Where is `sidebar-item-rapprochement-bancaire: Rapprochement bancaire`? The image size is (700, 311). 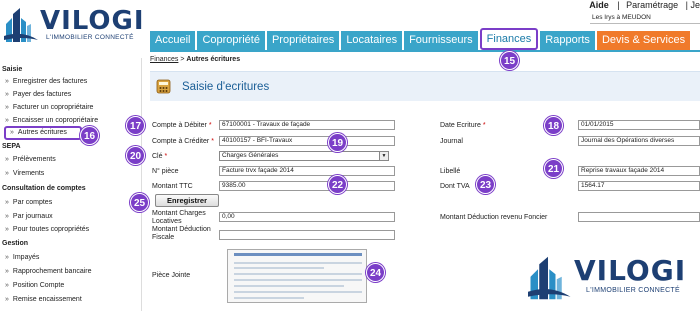 sidebar-item-rapprochement-bancaire: Rapprochement bancaire is located at coordinates (52, 271).